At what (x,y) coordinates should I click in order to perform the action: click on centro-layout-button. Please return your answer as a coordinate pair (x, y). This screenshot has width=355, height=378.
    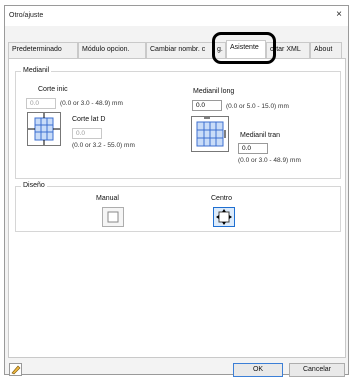
    Looking at the image, I should click on (224, 217).